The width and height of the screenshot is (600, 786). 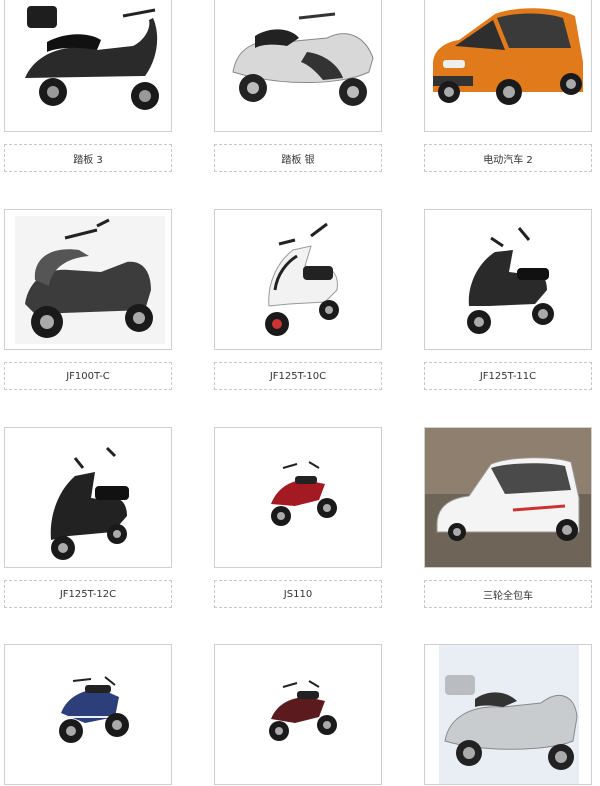 What do you see at coordinates (303, 59) in the screenshot?
I see `scooter-silver-icon` at bounding box center [303, 59].